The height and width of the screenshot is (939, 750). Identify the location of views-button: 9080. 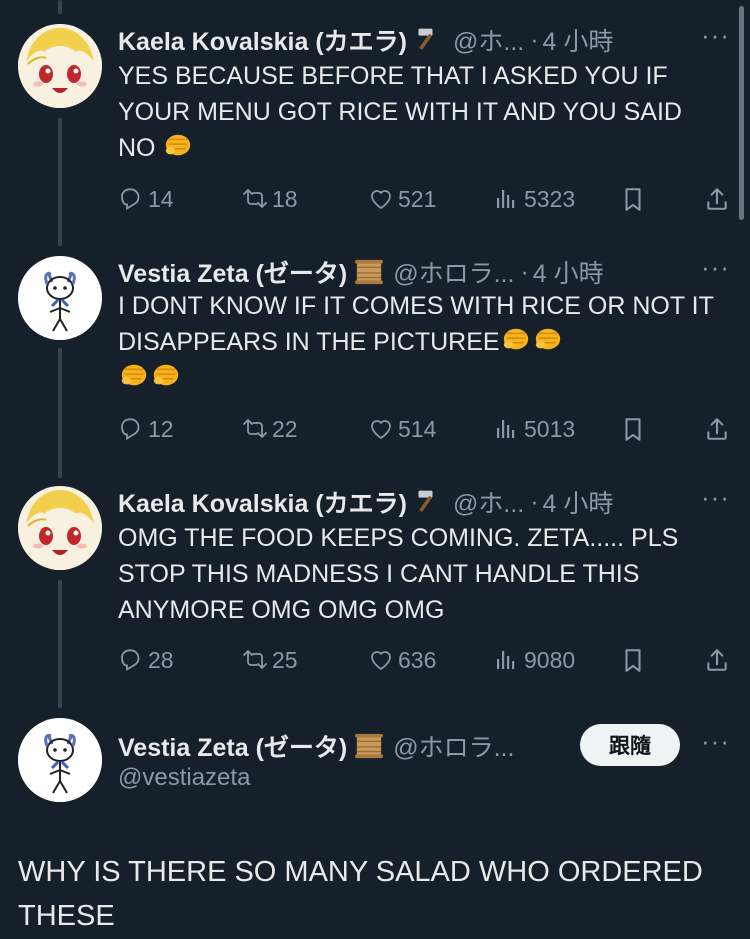
(534, 660).